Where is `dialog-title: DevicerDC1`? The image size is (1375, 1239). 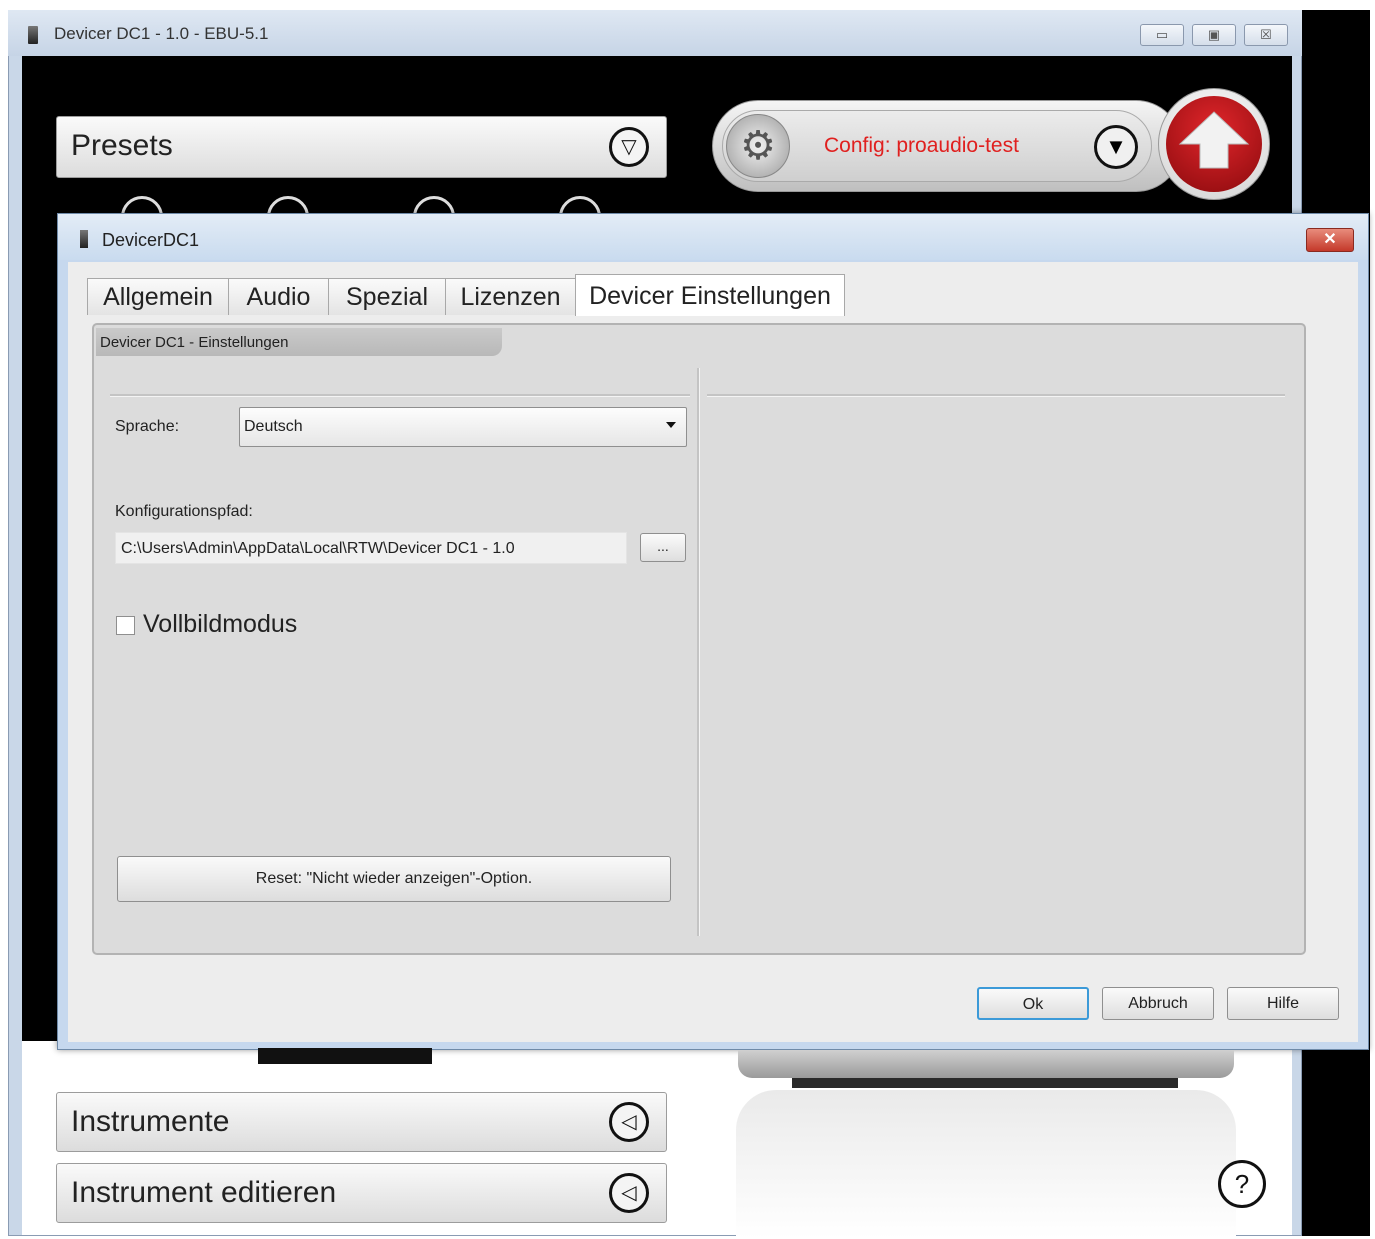
dialog-title: DevicerDC1 is located at coordinates (151, 240).